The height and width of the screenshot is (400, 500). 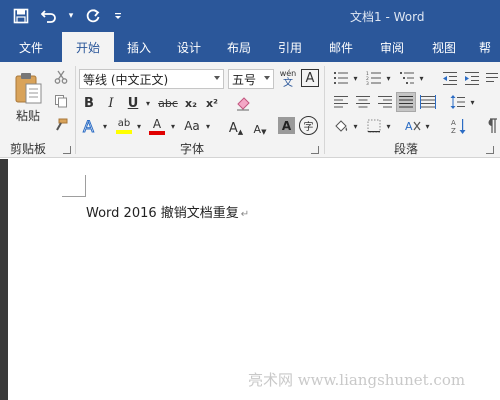 I want to click on tab-references: 引用, so click(x=290, y=47).